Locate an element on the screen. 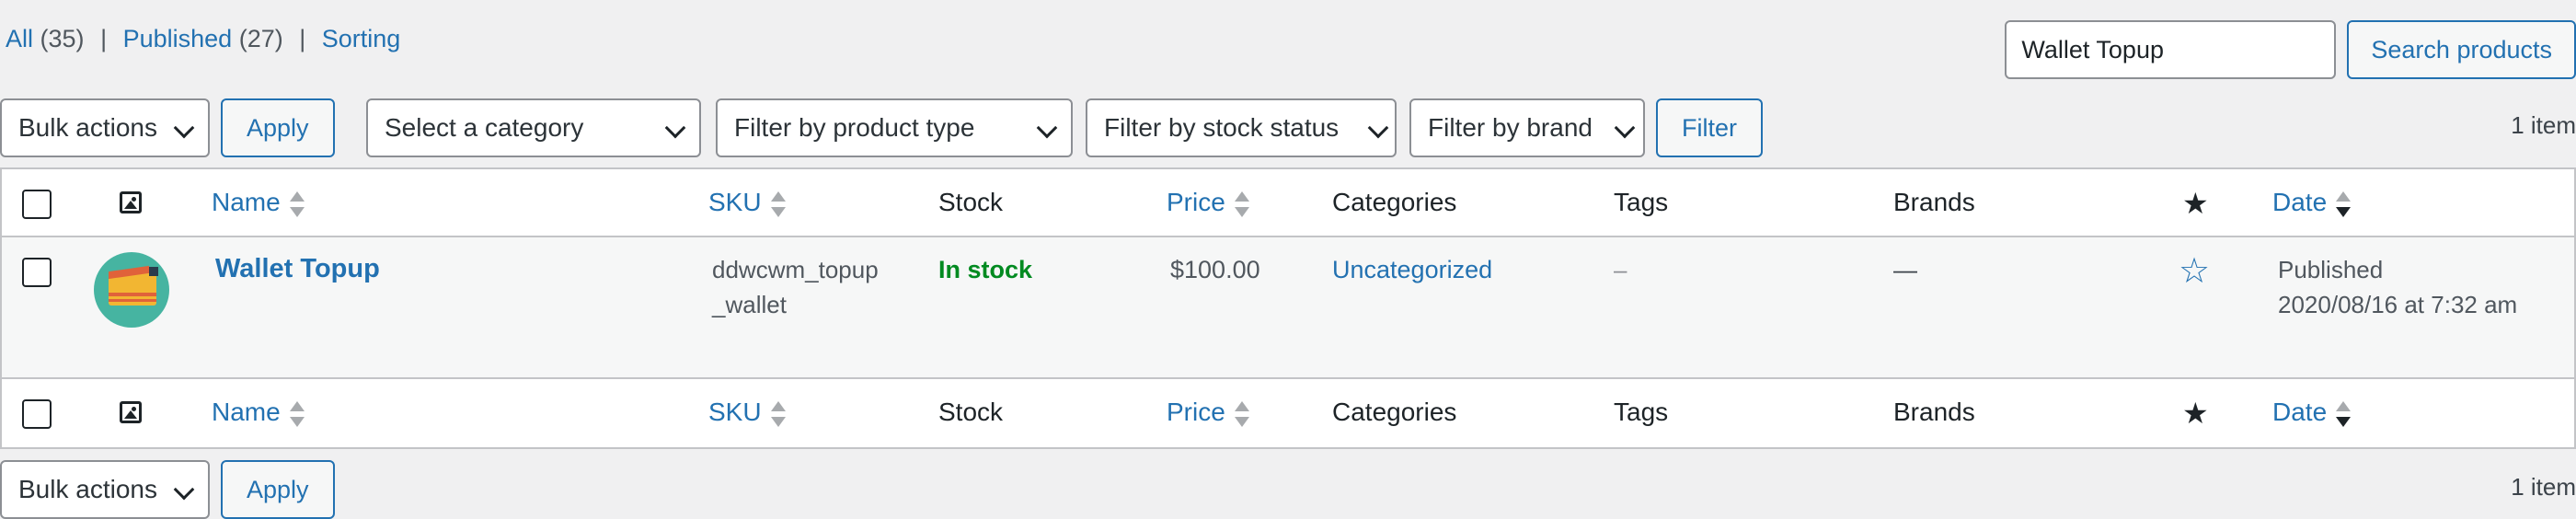  product-price: $100.00 is located at coordinates (1215, 269).